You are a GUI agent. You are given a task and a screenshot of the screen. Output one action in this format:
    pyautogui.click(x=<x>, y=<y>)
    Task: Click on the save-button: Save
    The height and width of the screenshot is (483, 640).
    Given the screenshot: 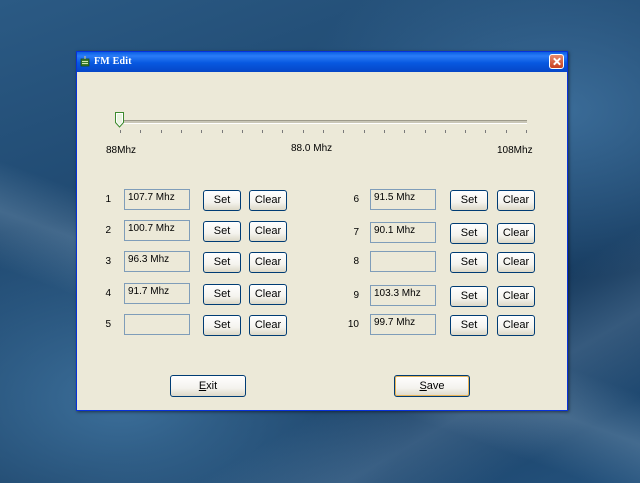 What is the action you would take?
    pyautogui.click(x=432, y=386)
    